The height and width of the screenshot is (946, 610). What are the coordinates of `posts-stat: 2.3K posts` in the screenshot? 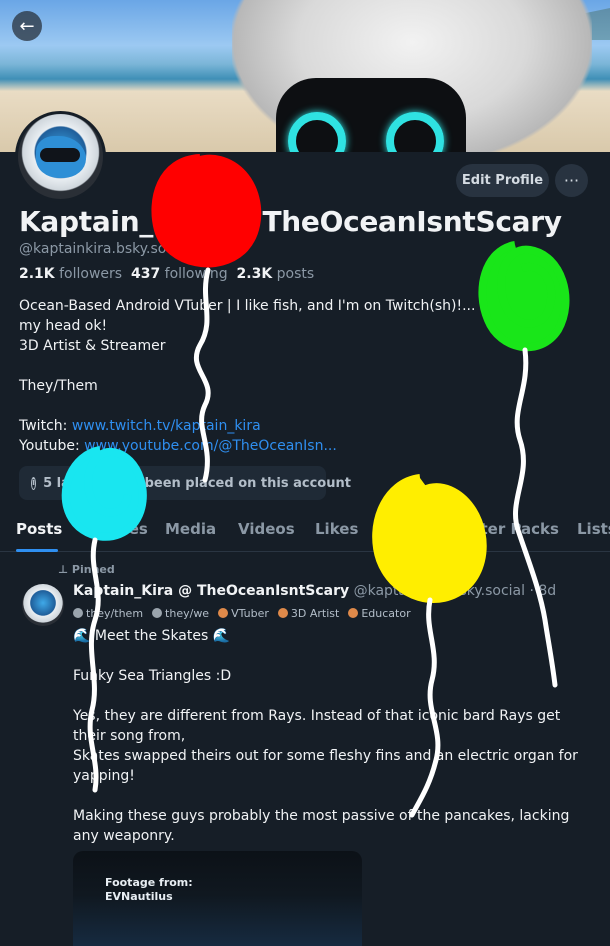 It's located at (276, 274).